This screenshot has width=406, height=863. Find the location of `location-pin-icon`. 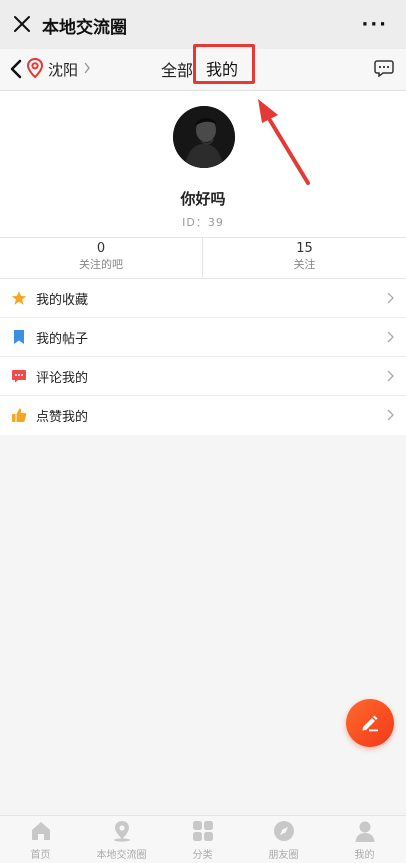

location-pin-icon is located at coordinates (35, 68).